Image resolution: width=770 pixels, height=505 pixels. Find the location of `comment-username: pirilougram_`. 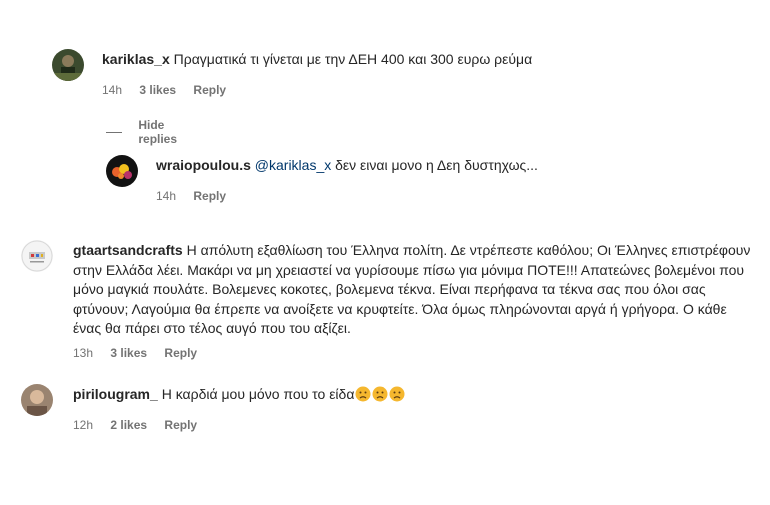

comment-username: pirilougram_ is located at coordinates (115, 394).